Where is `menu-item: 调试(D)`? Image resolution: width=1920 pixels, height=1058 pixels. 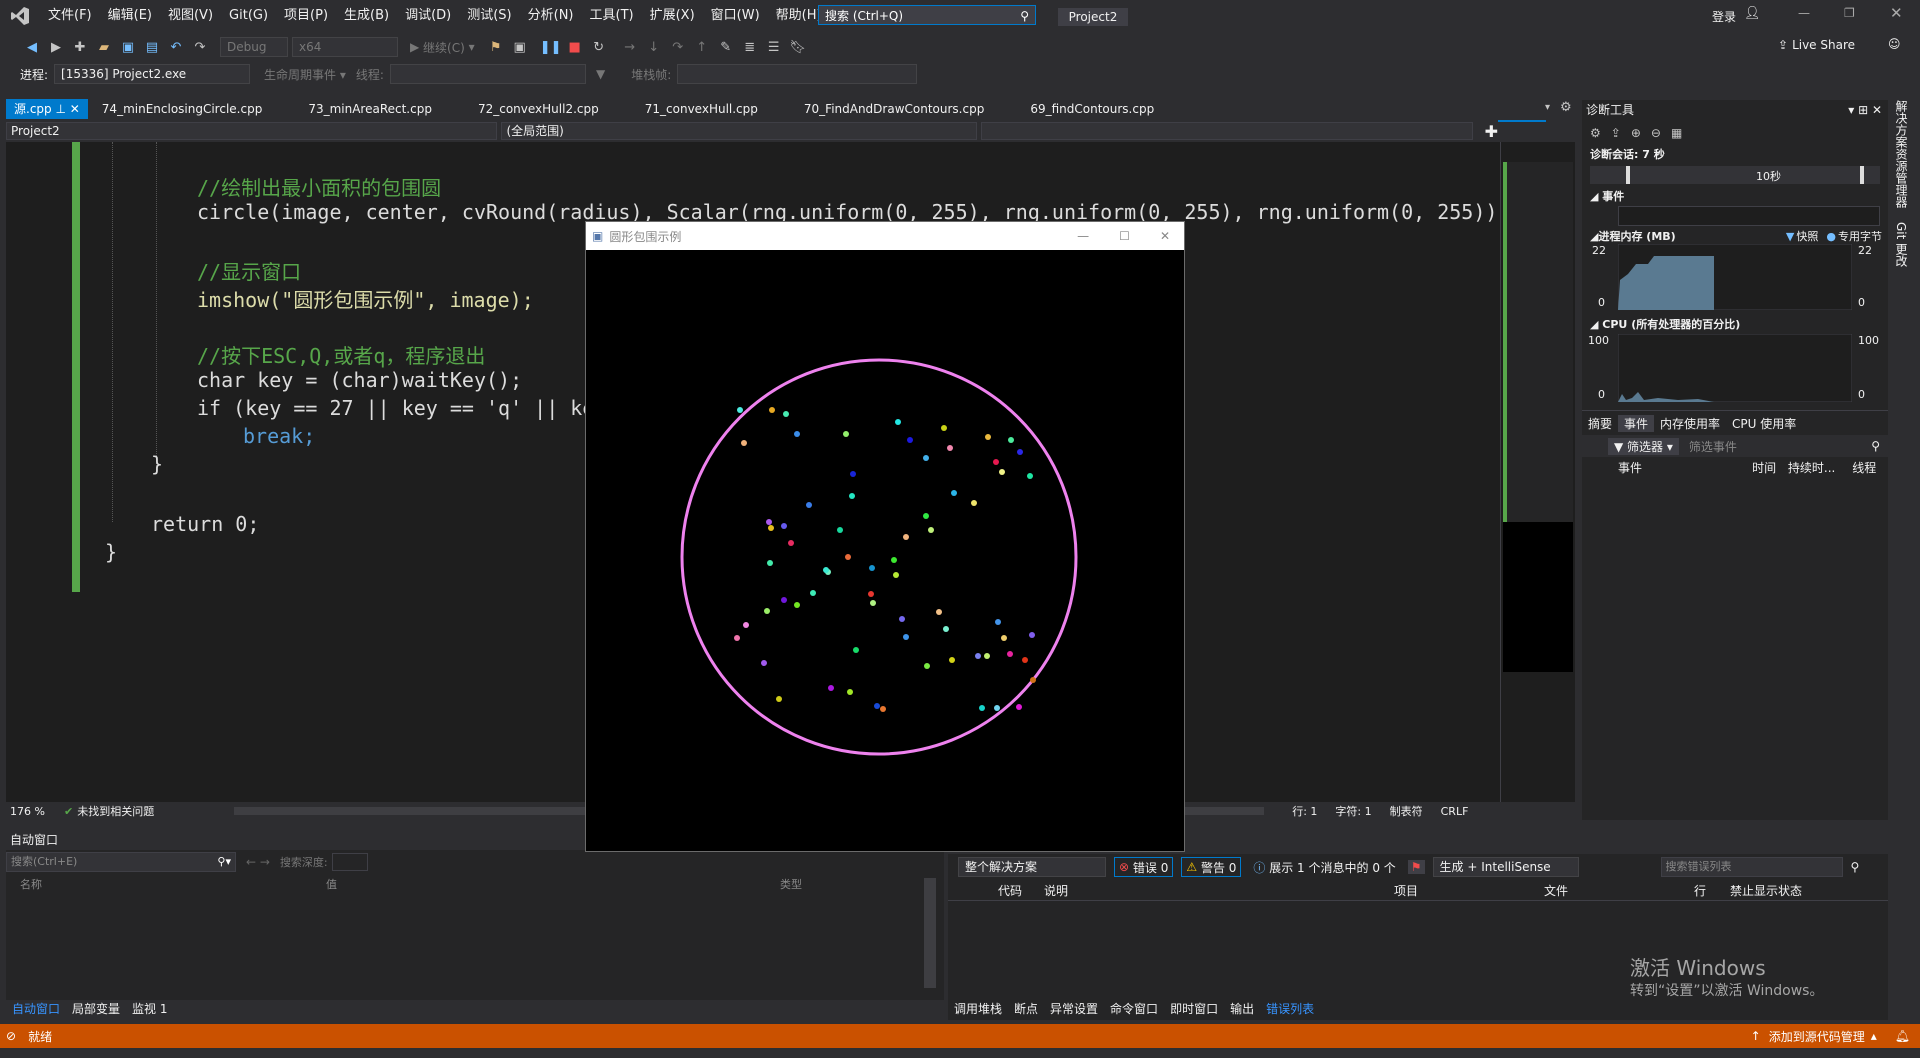 menu-item: 调试(D) is located at coordinates (428, 16).